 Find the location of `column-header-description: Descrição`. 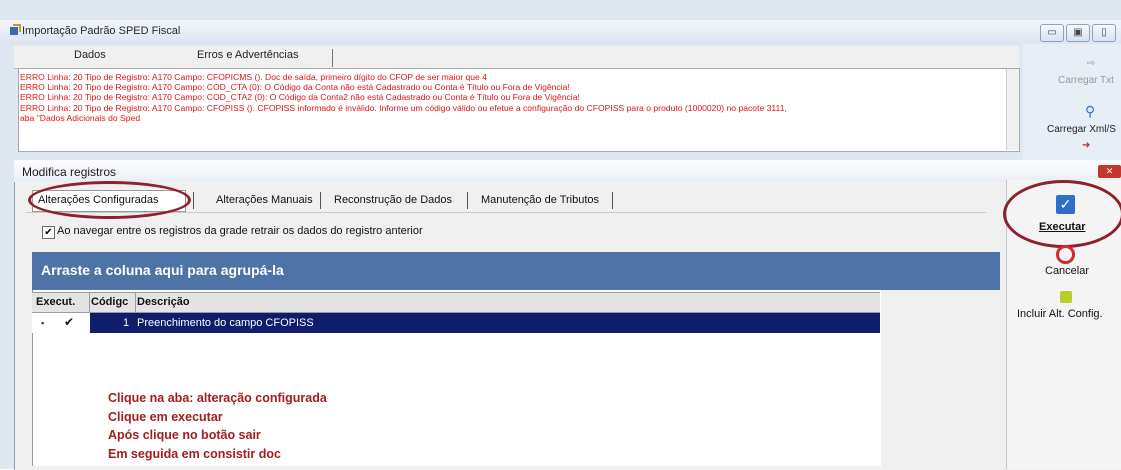

column-header-description: Descrição is located at coordinates (163, 302).